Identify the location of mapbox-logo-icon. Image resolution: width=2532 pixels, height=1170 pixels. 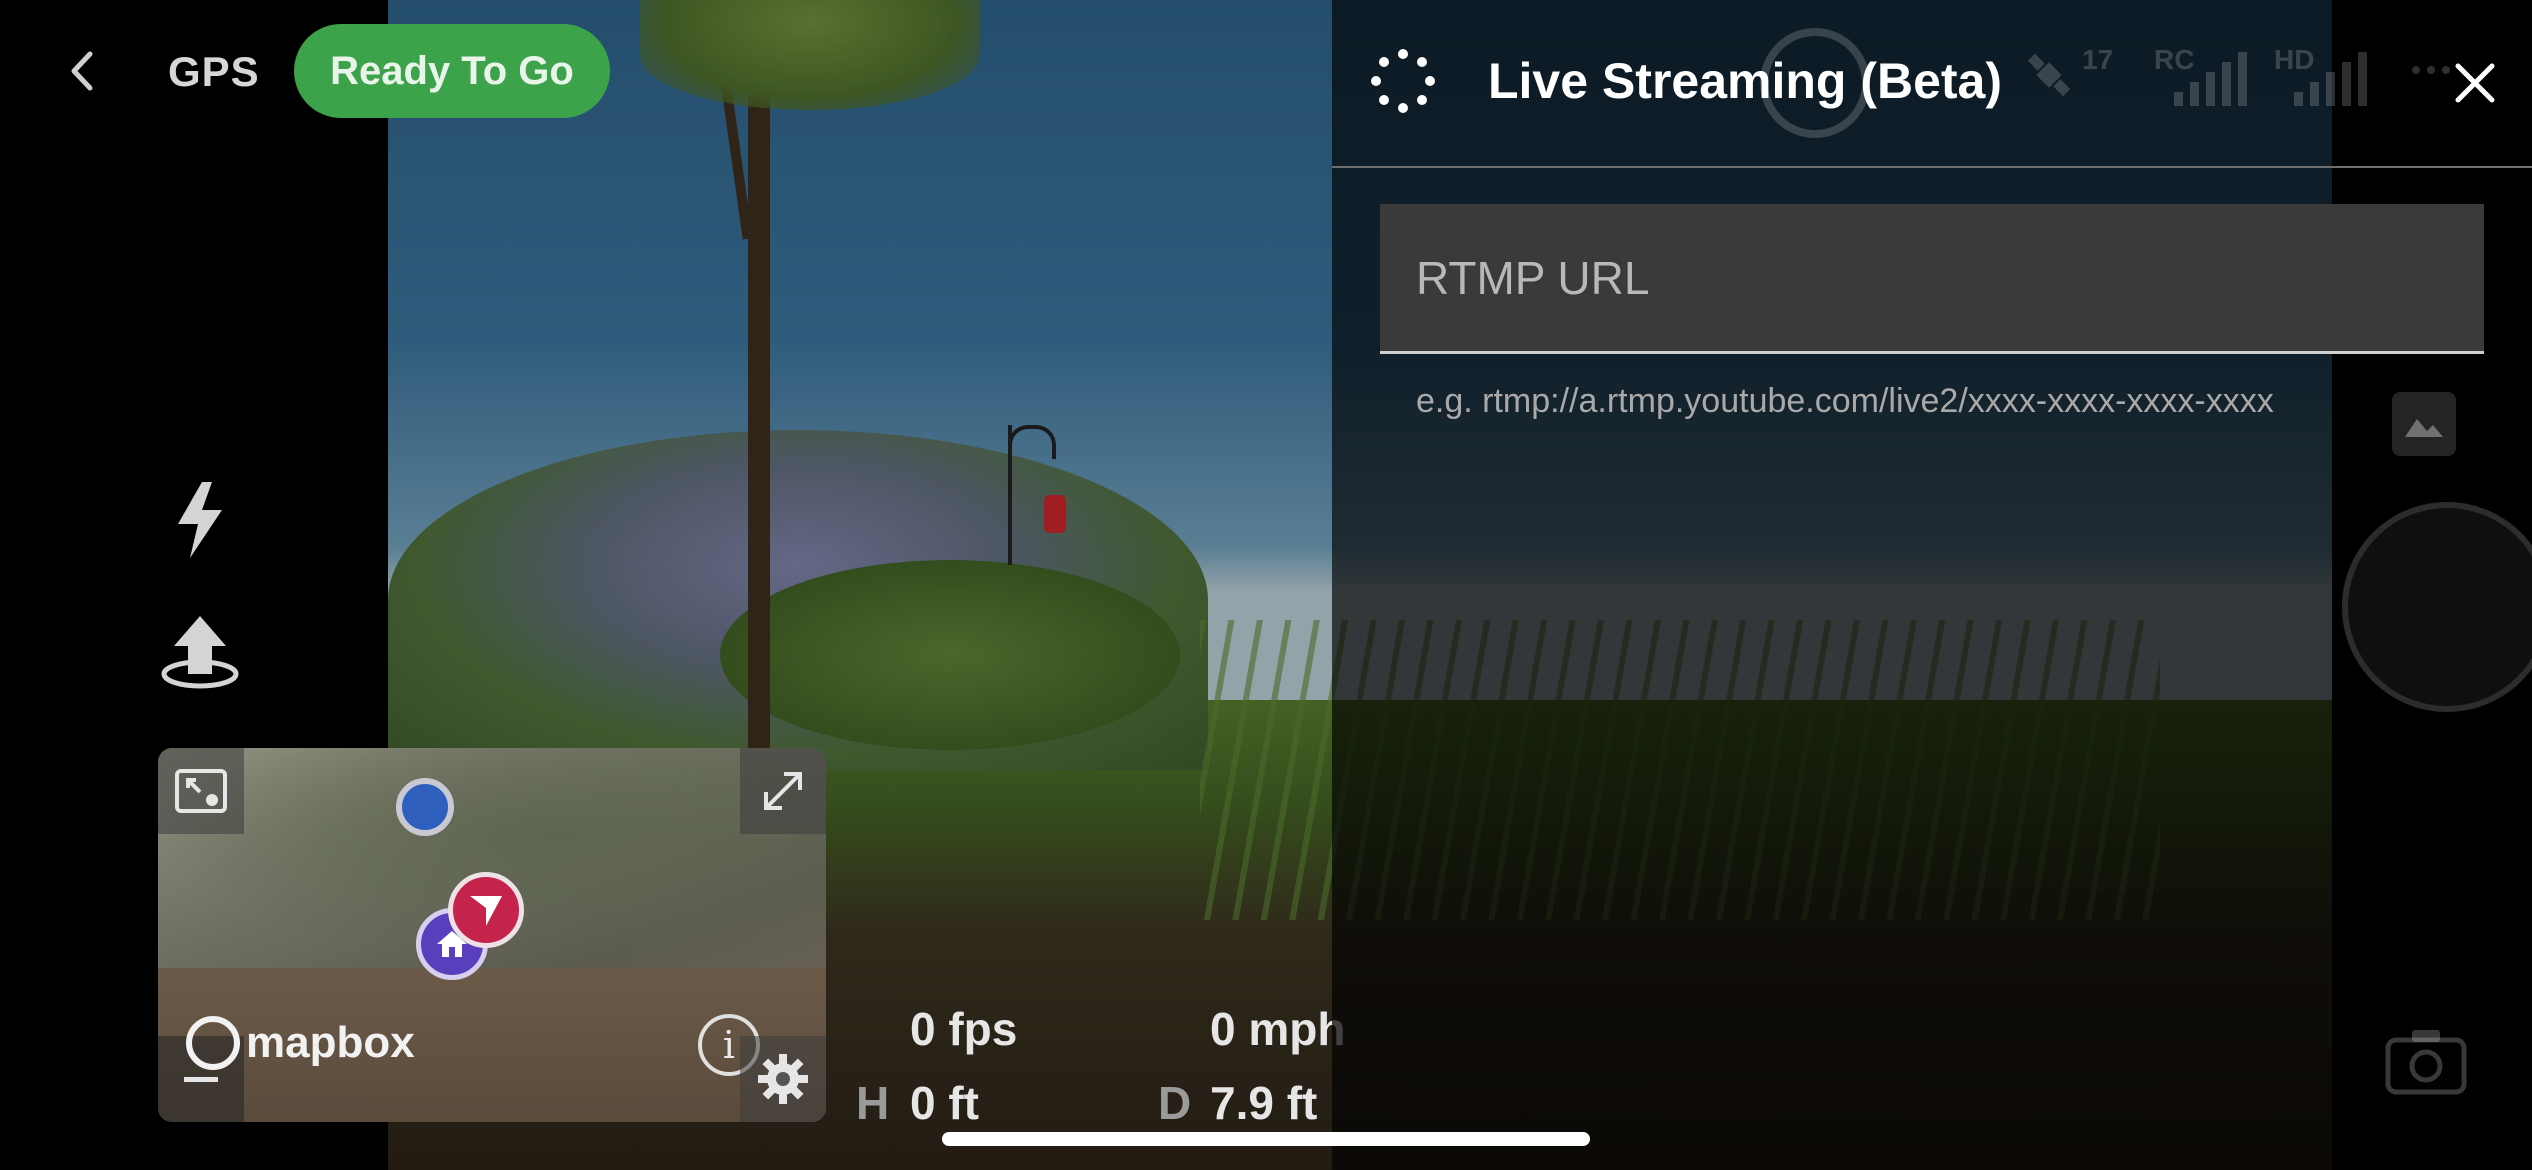
(213, 1043).